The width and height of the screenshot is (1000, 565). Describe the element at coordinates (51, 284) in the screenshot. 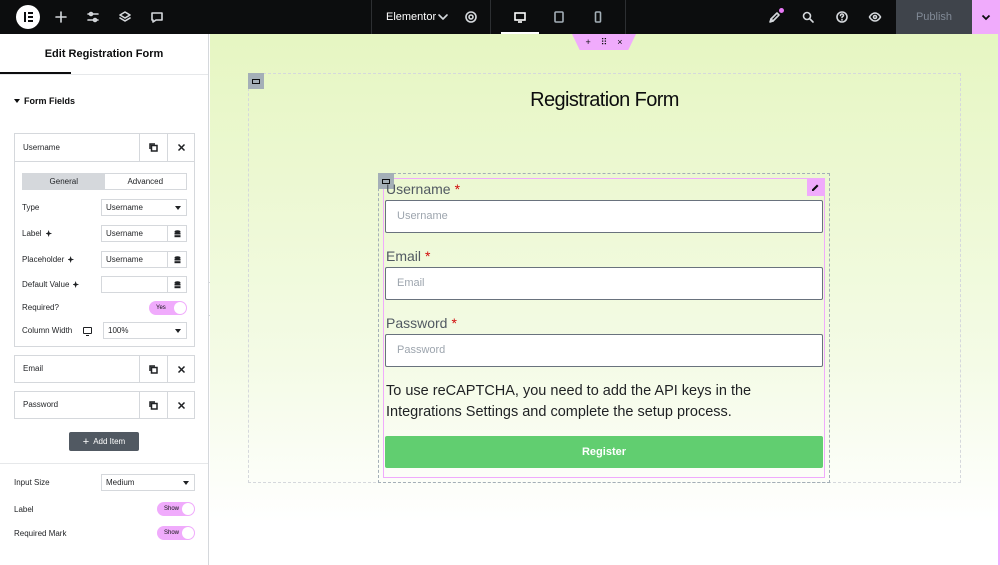

I see `default-value-label: Default Value` at that location.